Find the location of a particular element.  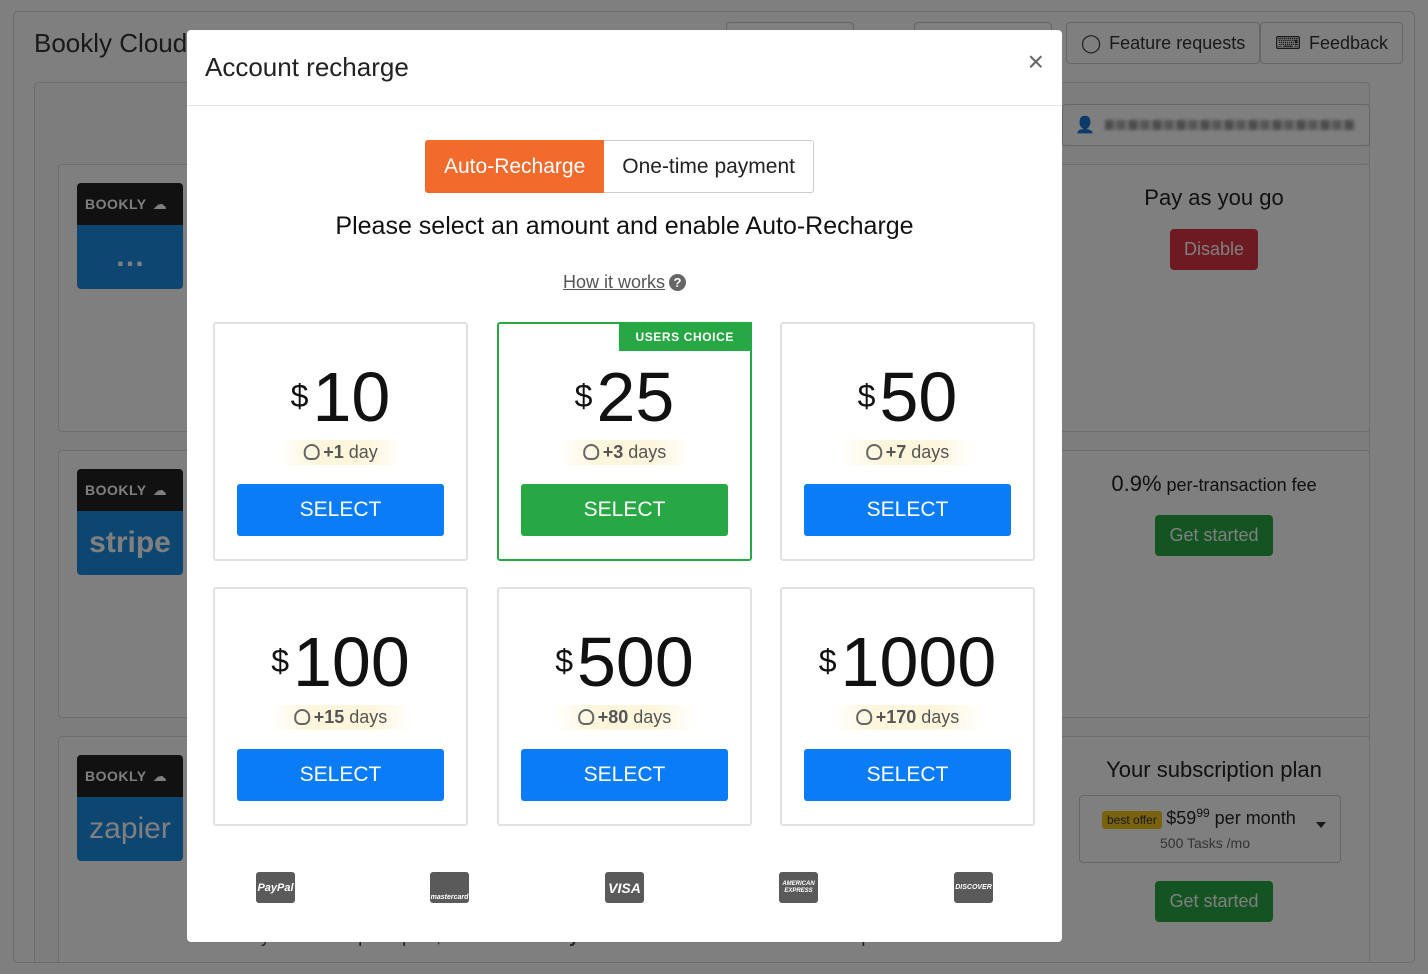

select-button-50: SELECT is located at coordinates (907, 510).